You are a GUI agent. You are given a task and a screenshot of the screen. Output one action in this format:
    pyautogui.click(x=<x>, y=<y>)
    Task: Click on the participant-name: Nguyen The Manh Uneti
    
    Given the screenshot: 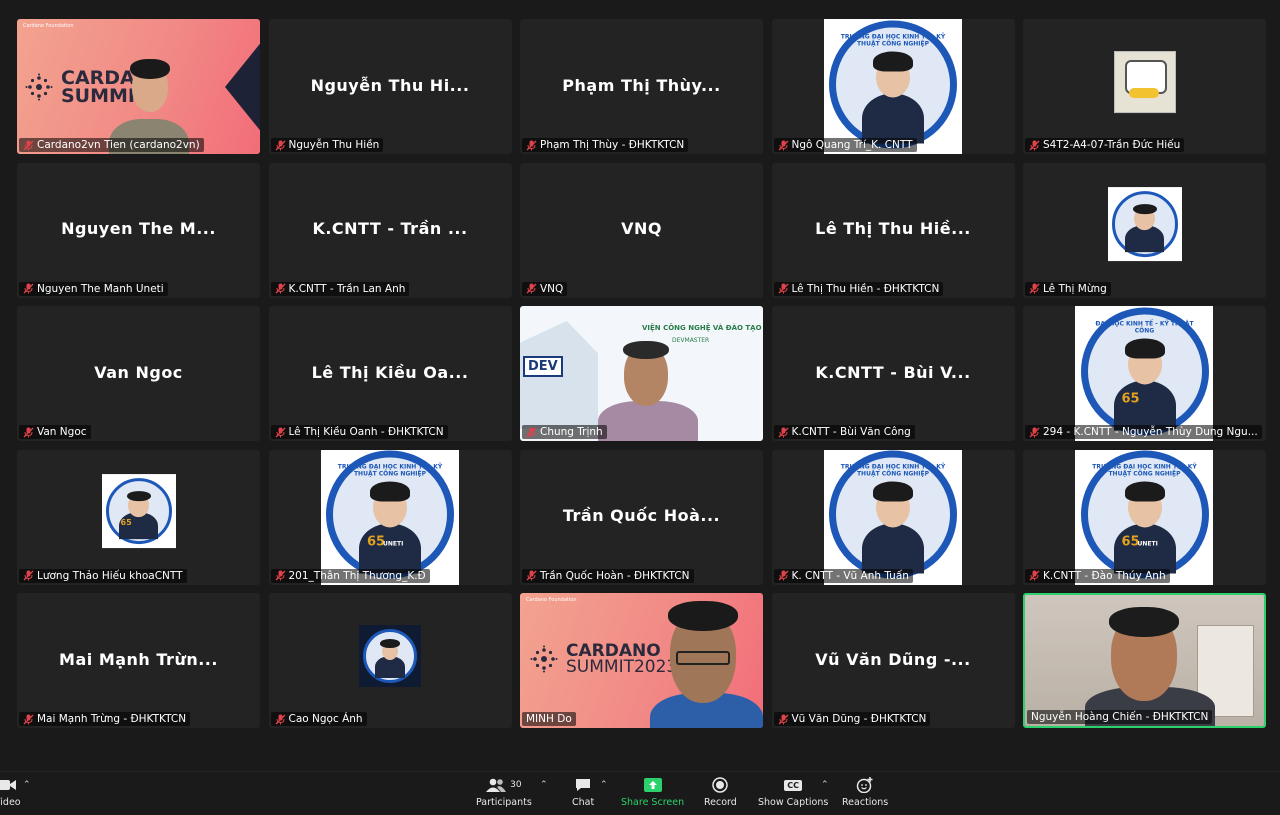 What is the action you would take?
    pyautogui.click(x=100, y=288)
    